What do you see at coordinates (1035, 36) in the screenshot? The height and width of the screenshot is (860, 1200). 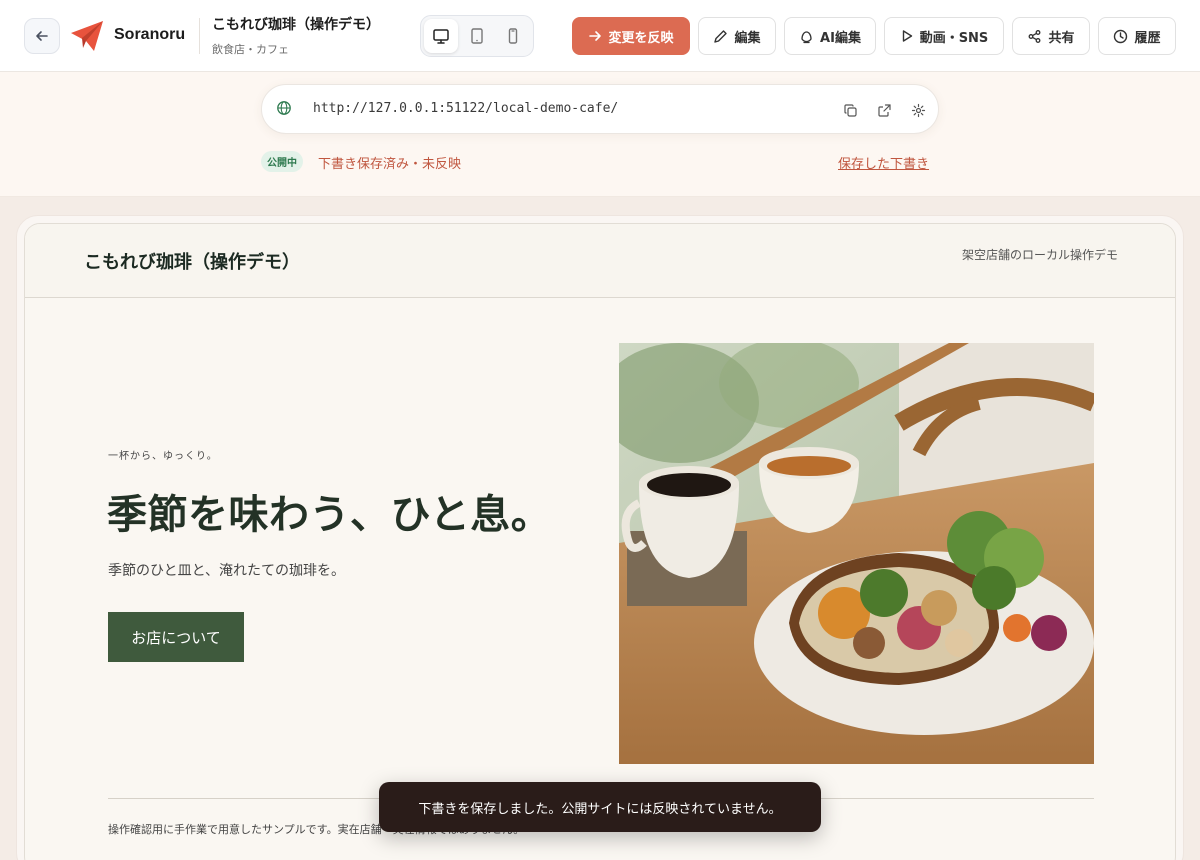 I see `share-icon` at bounding box center [1035, 36].